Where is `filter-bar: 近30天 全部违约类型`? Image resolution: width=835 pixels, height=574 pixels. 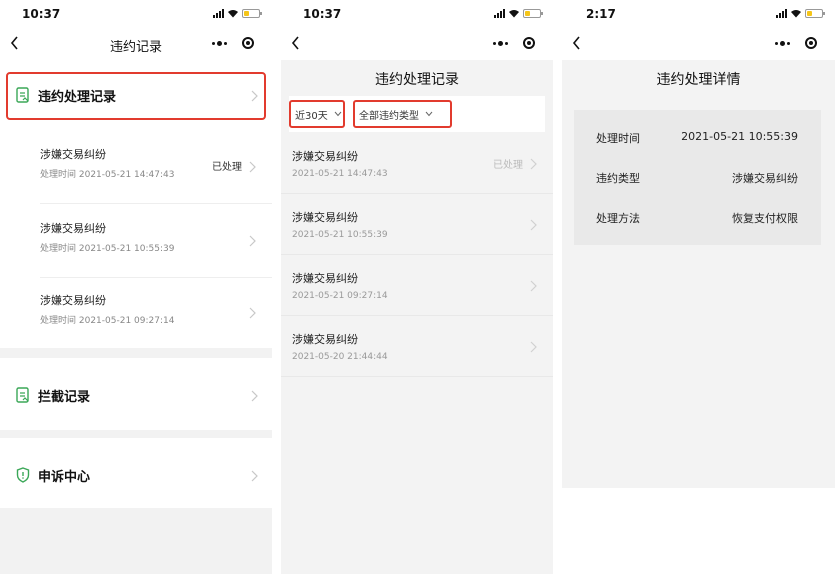
filter-bar: 近30天 全部违约类型 is located at coordinates (417, 114).